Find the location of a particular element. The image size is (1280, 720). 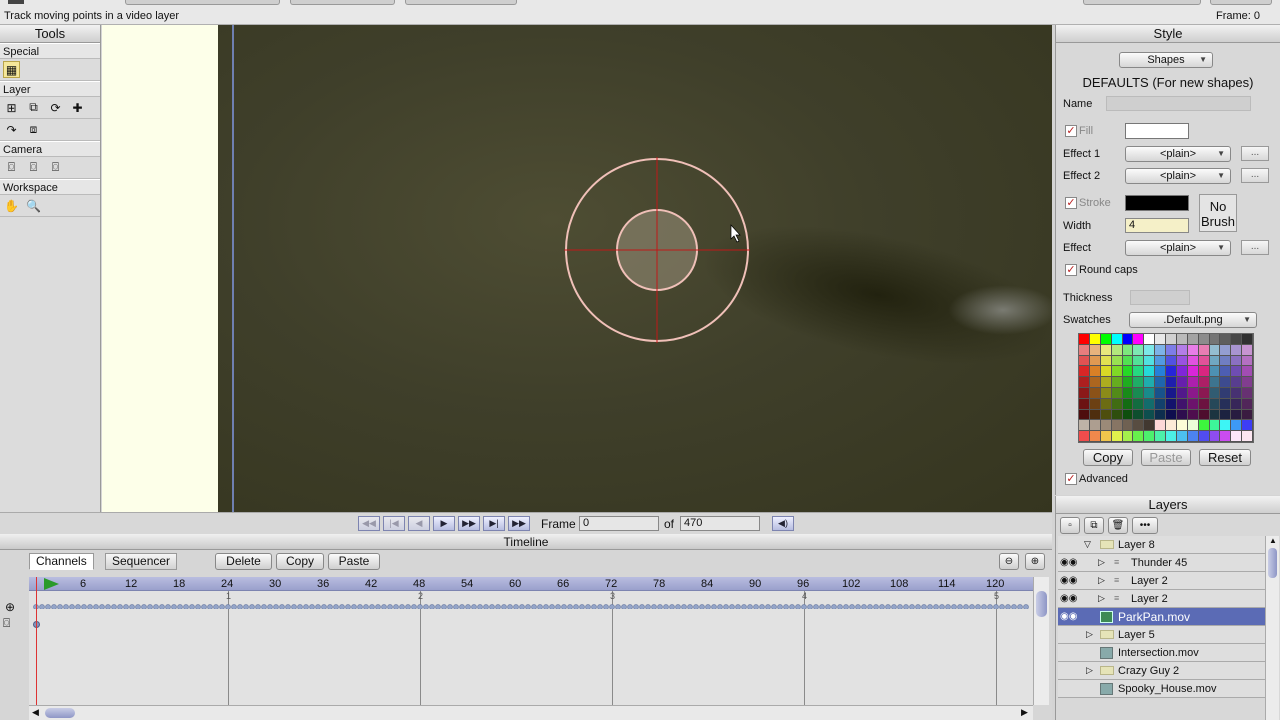

channel-area: 1 2 3 4 5 is located at coordinates (531, 648).